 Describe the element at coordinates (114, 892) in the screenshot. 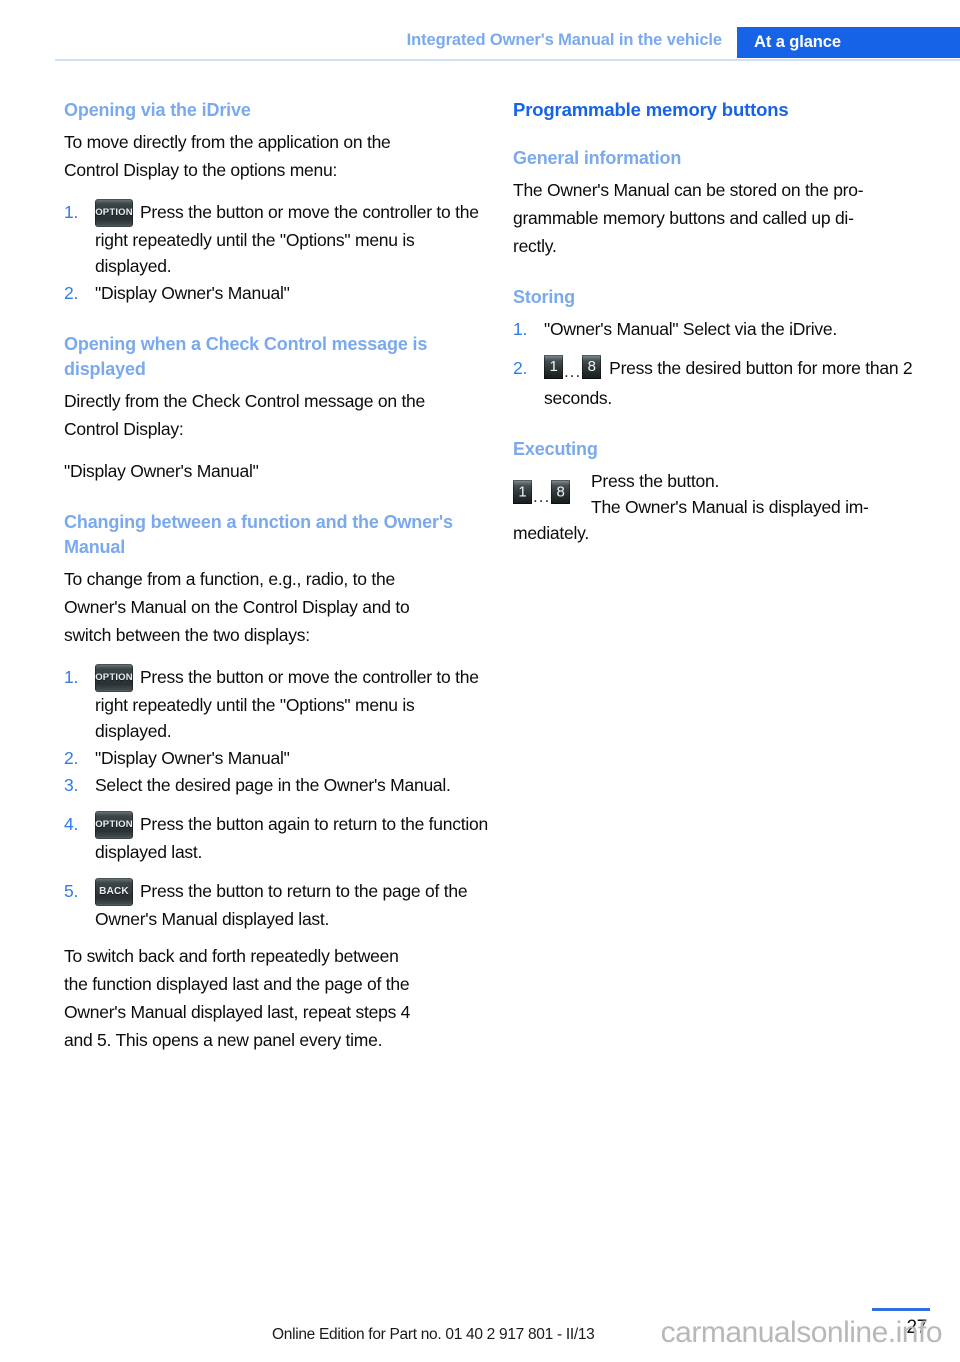

I see `back-button-icon: BACK` at that location.